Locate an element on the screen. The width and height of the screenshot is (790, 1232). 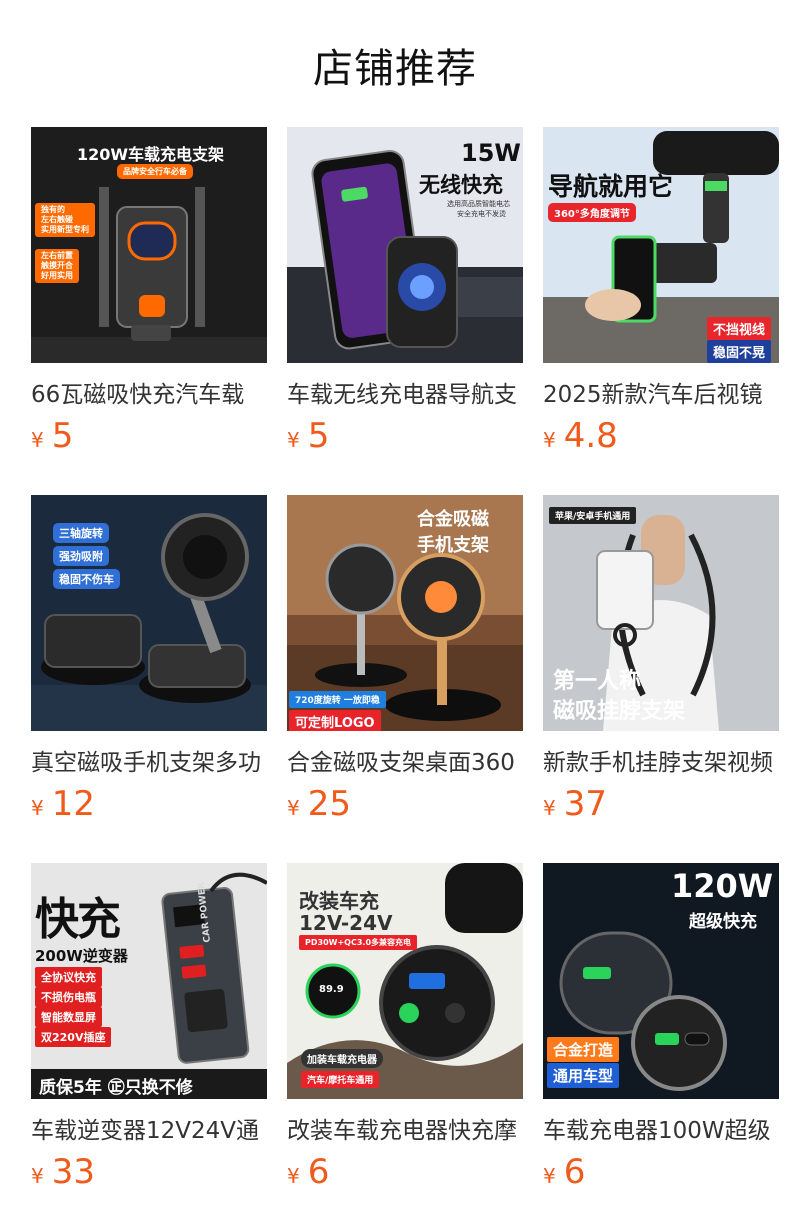
product-image: 15W 无线快充 选用高品质智能电芯 安全充电不发烫 is located at coordinates (405, 245).